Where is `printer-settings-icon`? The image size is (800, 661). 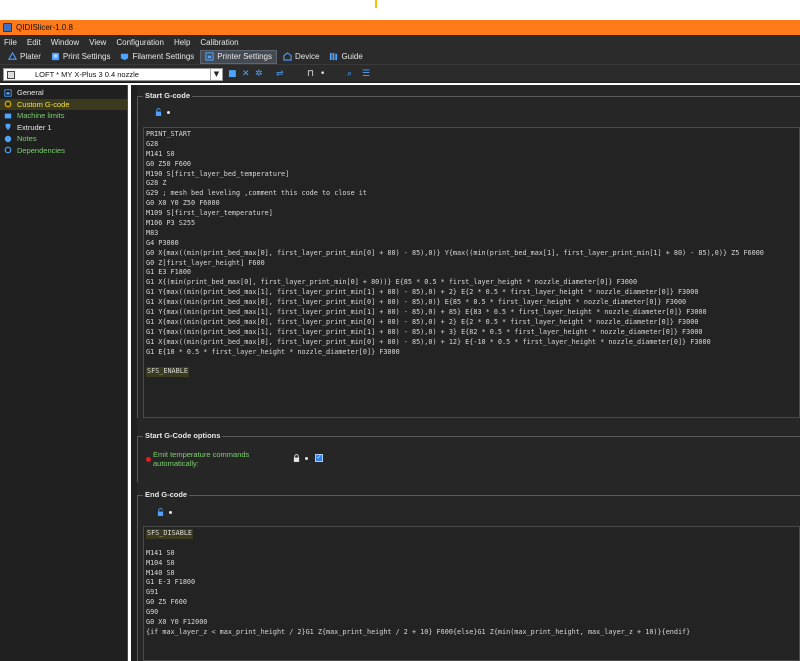
printer-settings-icon is located at coordinates (209, 56).